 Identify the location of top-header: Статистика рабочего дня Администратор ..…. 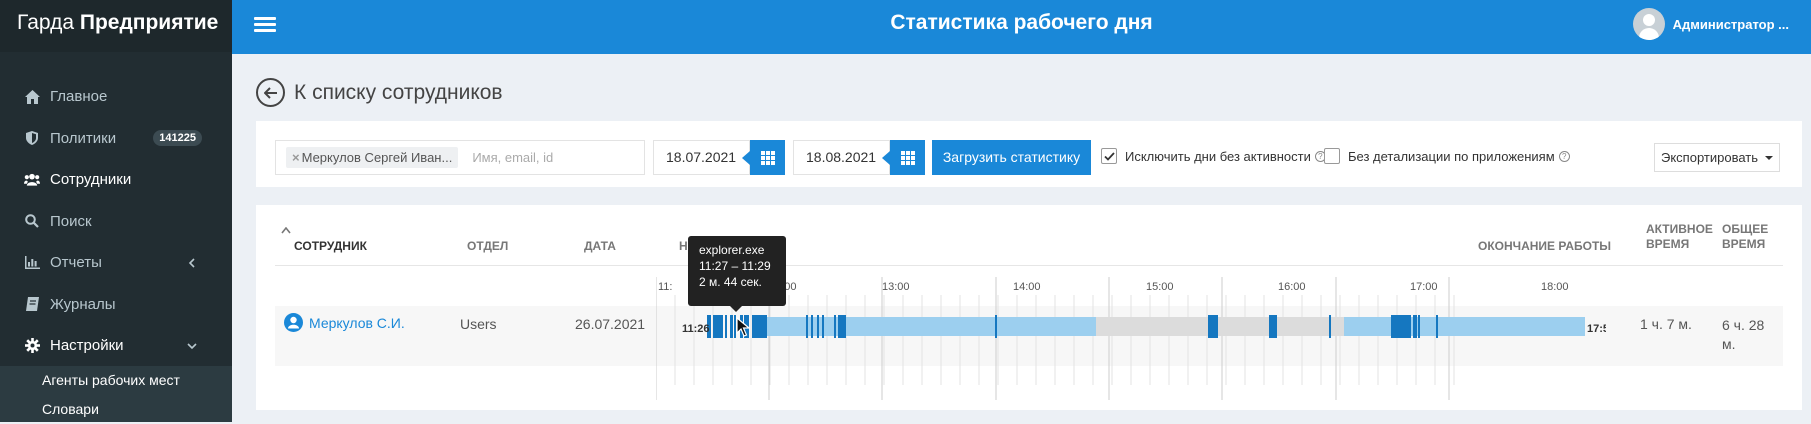
(1021, 27).